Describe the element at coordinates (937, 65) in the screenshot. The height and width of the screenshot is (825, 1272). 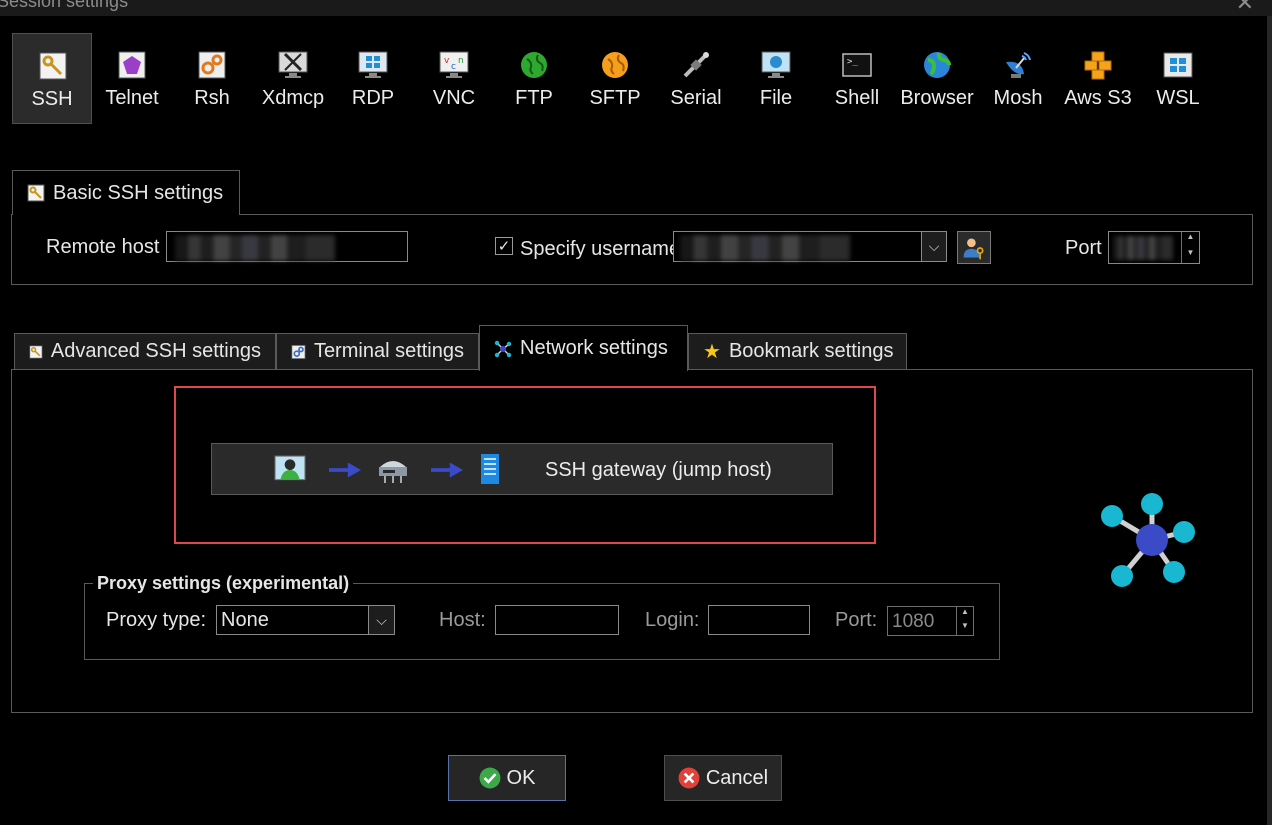
I see `globe-icon` at that location.